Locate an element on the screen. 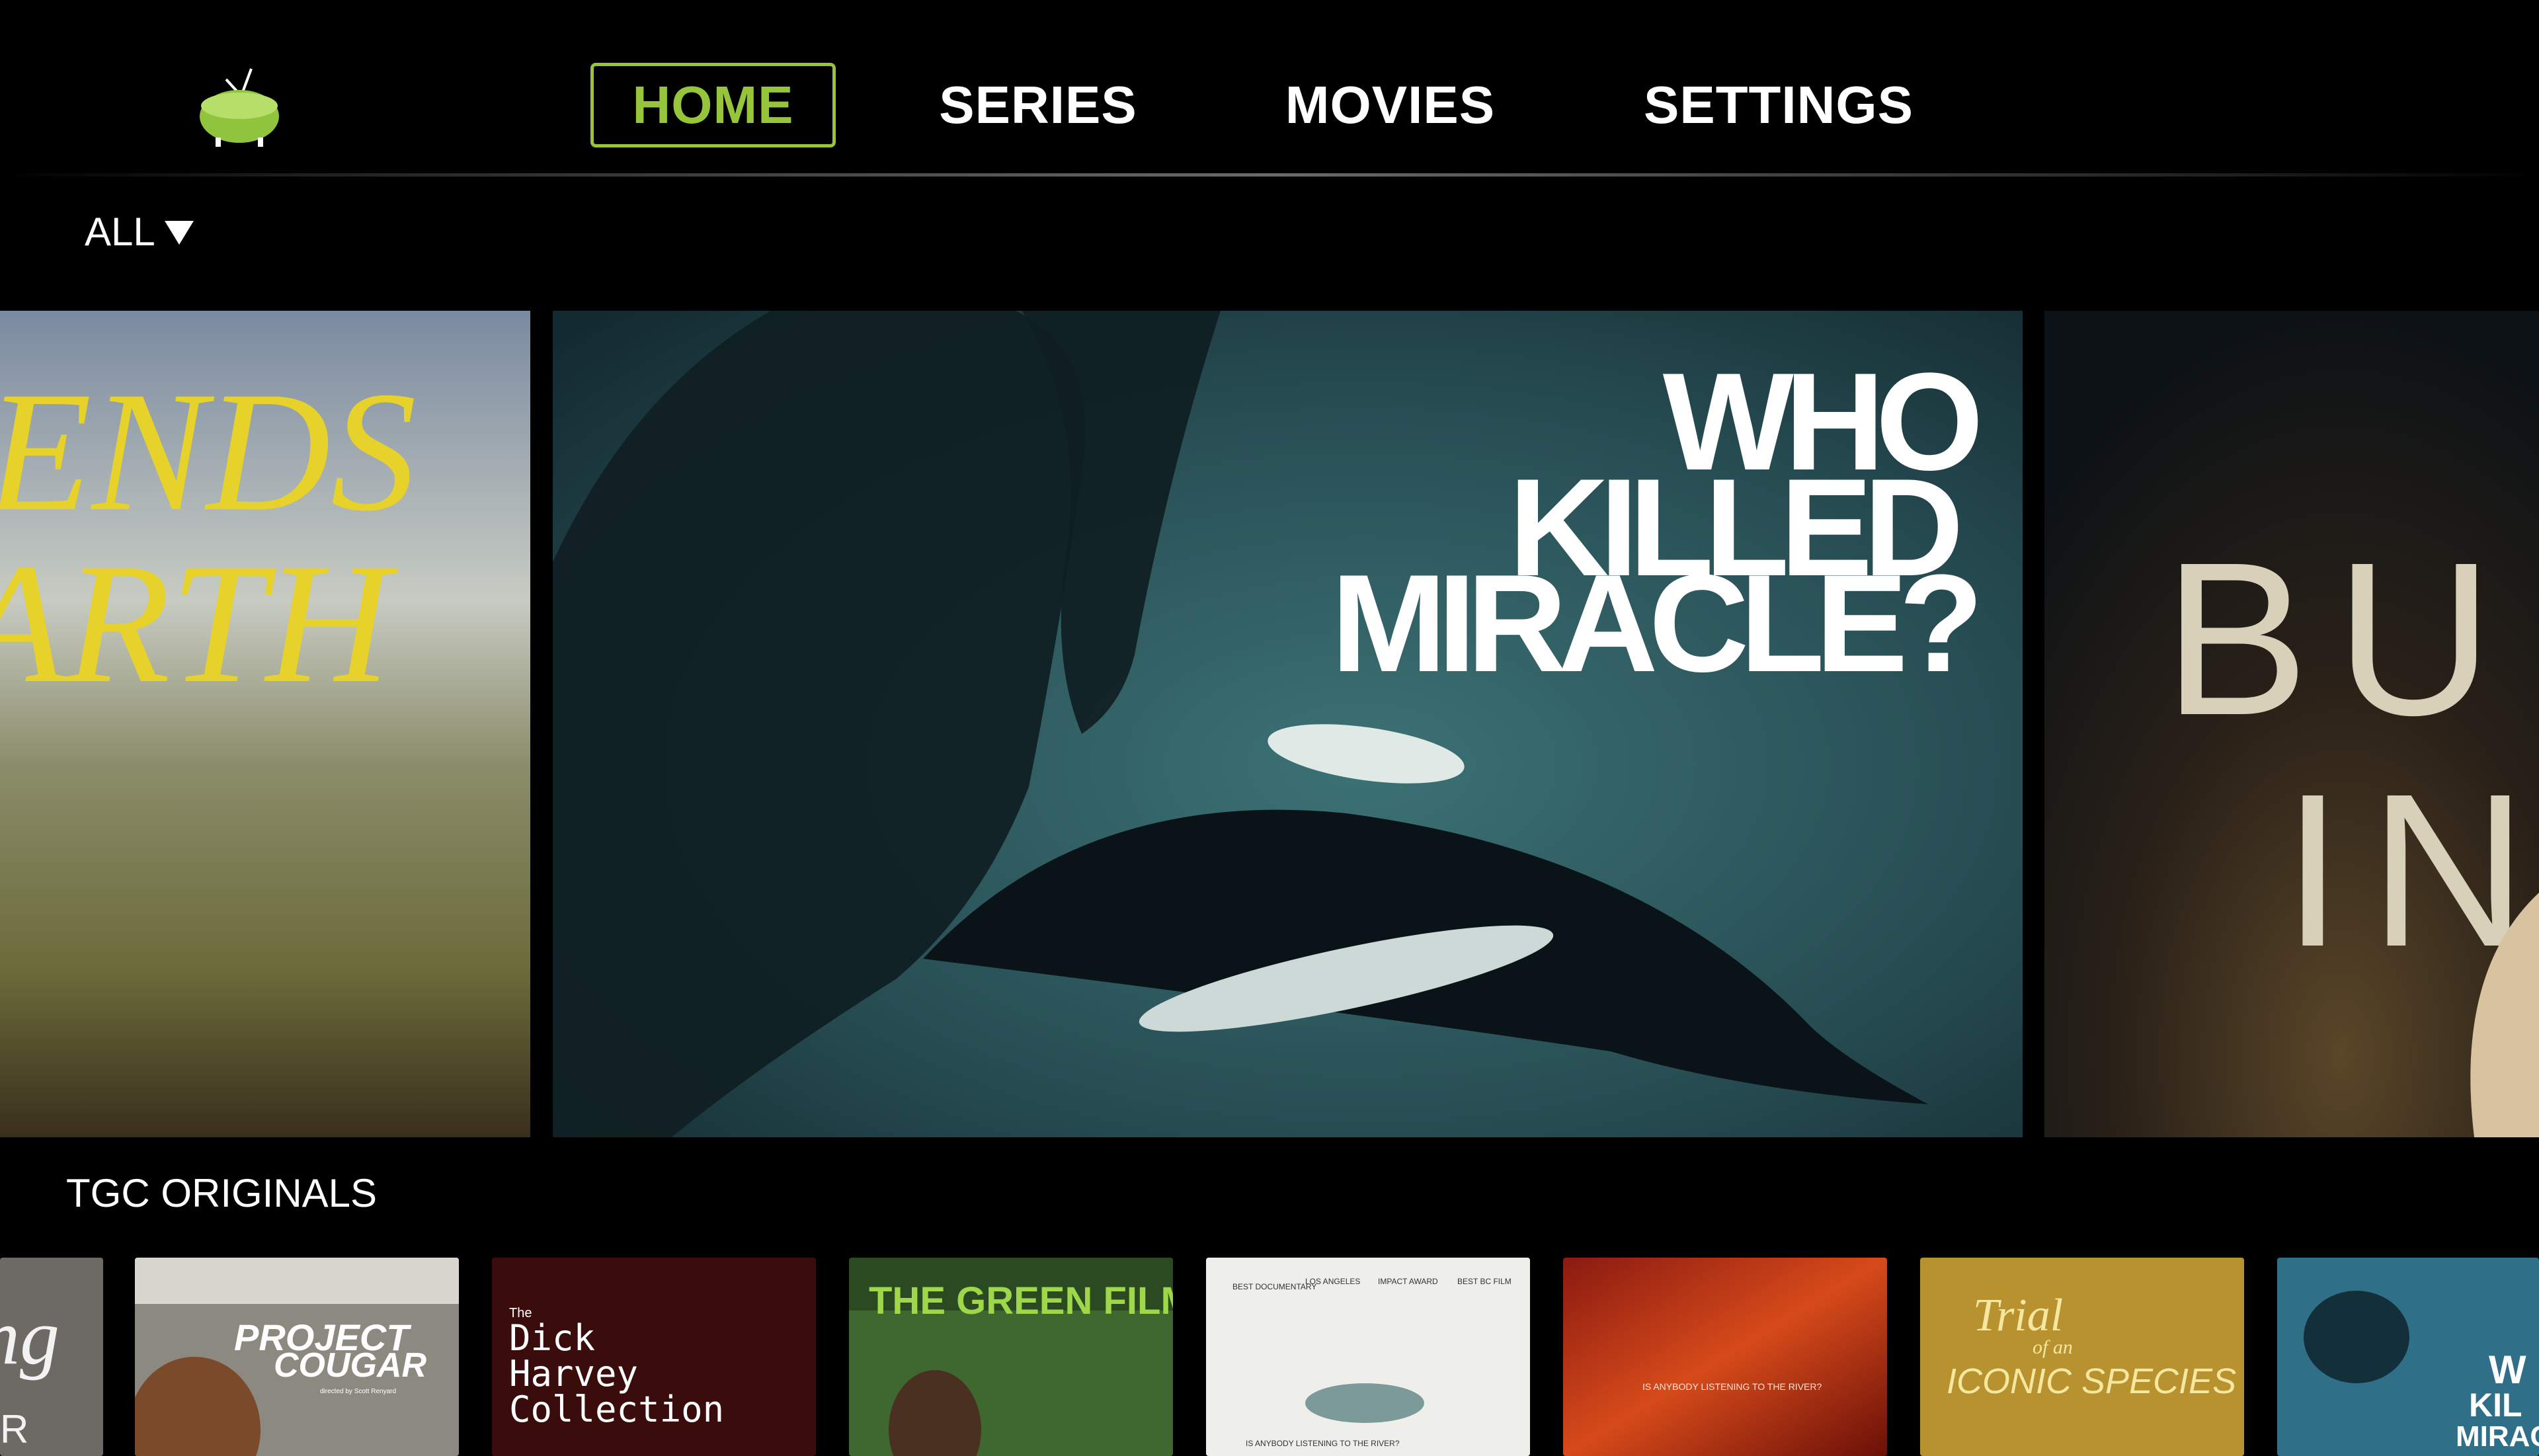 The image size is (2539, 1456). tab-home: HOME is located at coordinates (713, 105).